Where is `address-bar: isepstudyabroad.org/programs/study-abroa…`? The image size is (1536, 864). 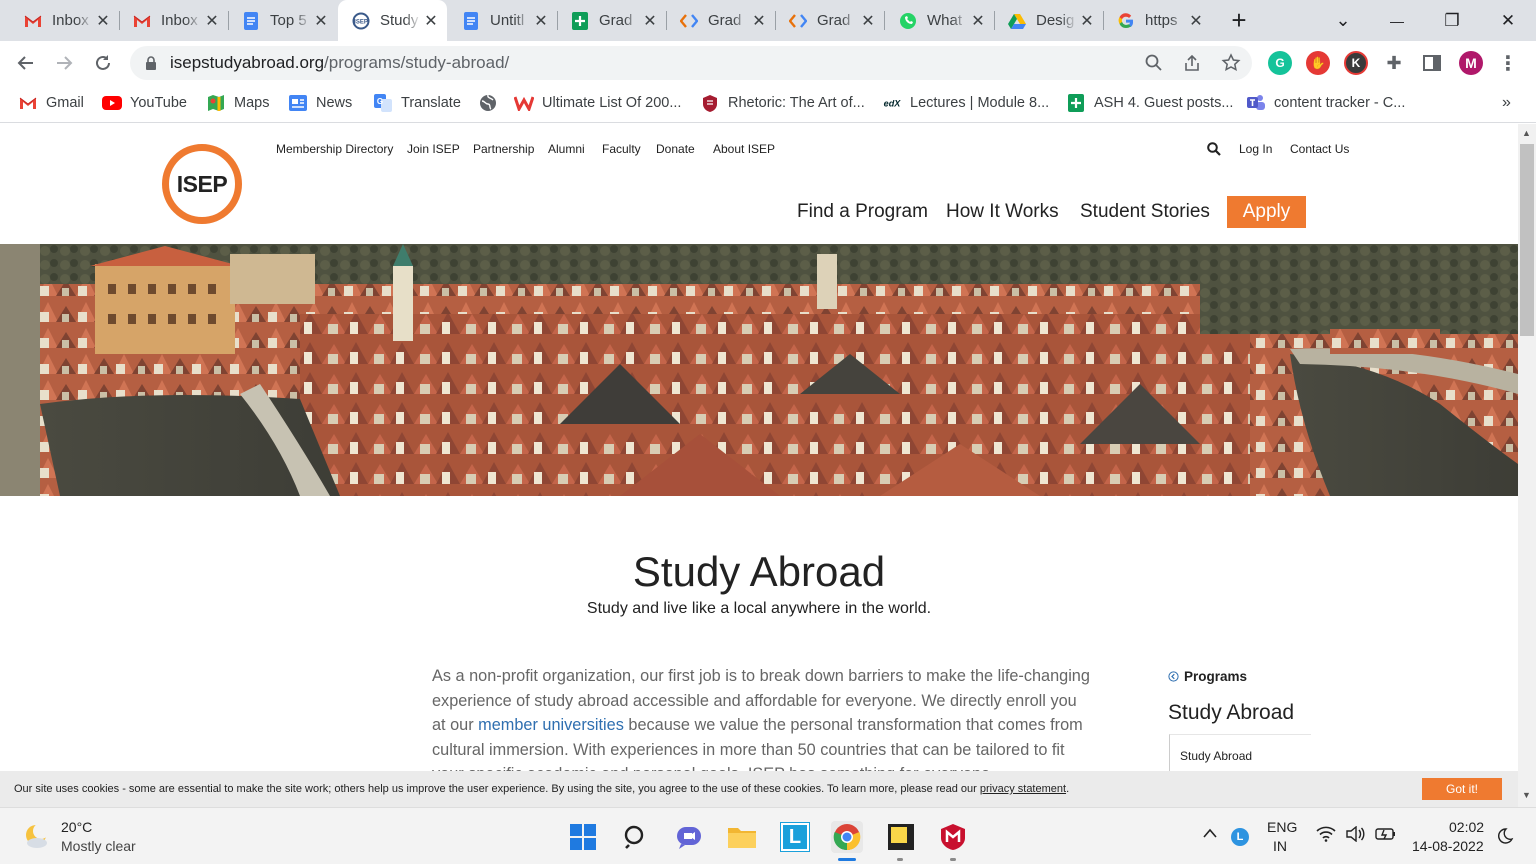 address-bar: isepstudyabroad.org/programs/study-abroa… is located at coordinates (691, 63).